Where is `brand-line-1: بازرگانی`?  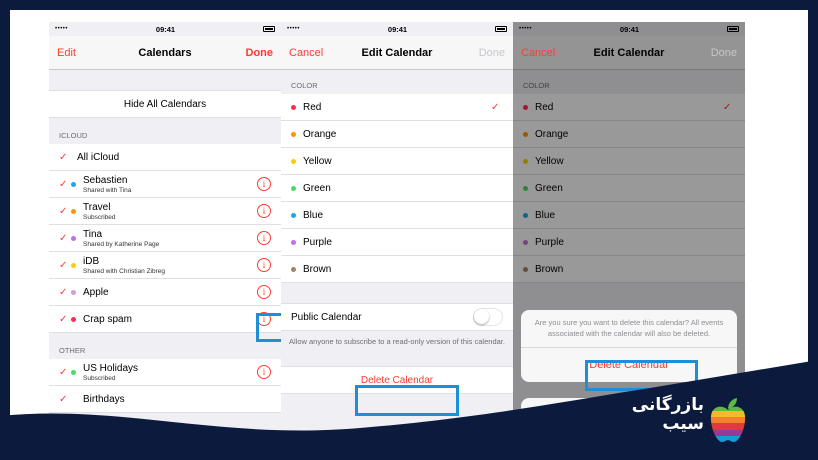 brand-line-1: بازرگانی is located at coordinates (667, 405).